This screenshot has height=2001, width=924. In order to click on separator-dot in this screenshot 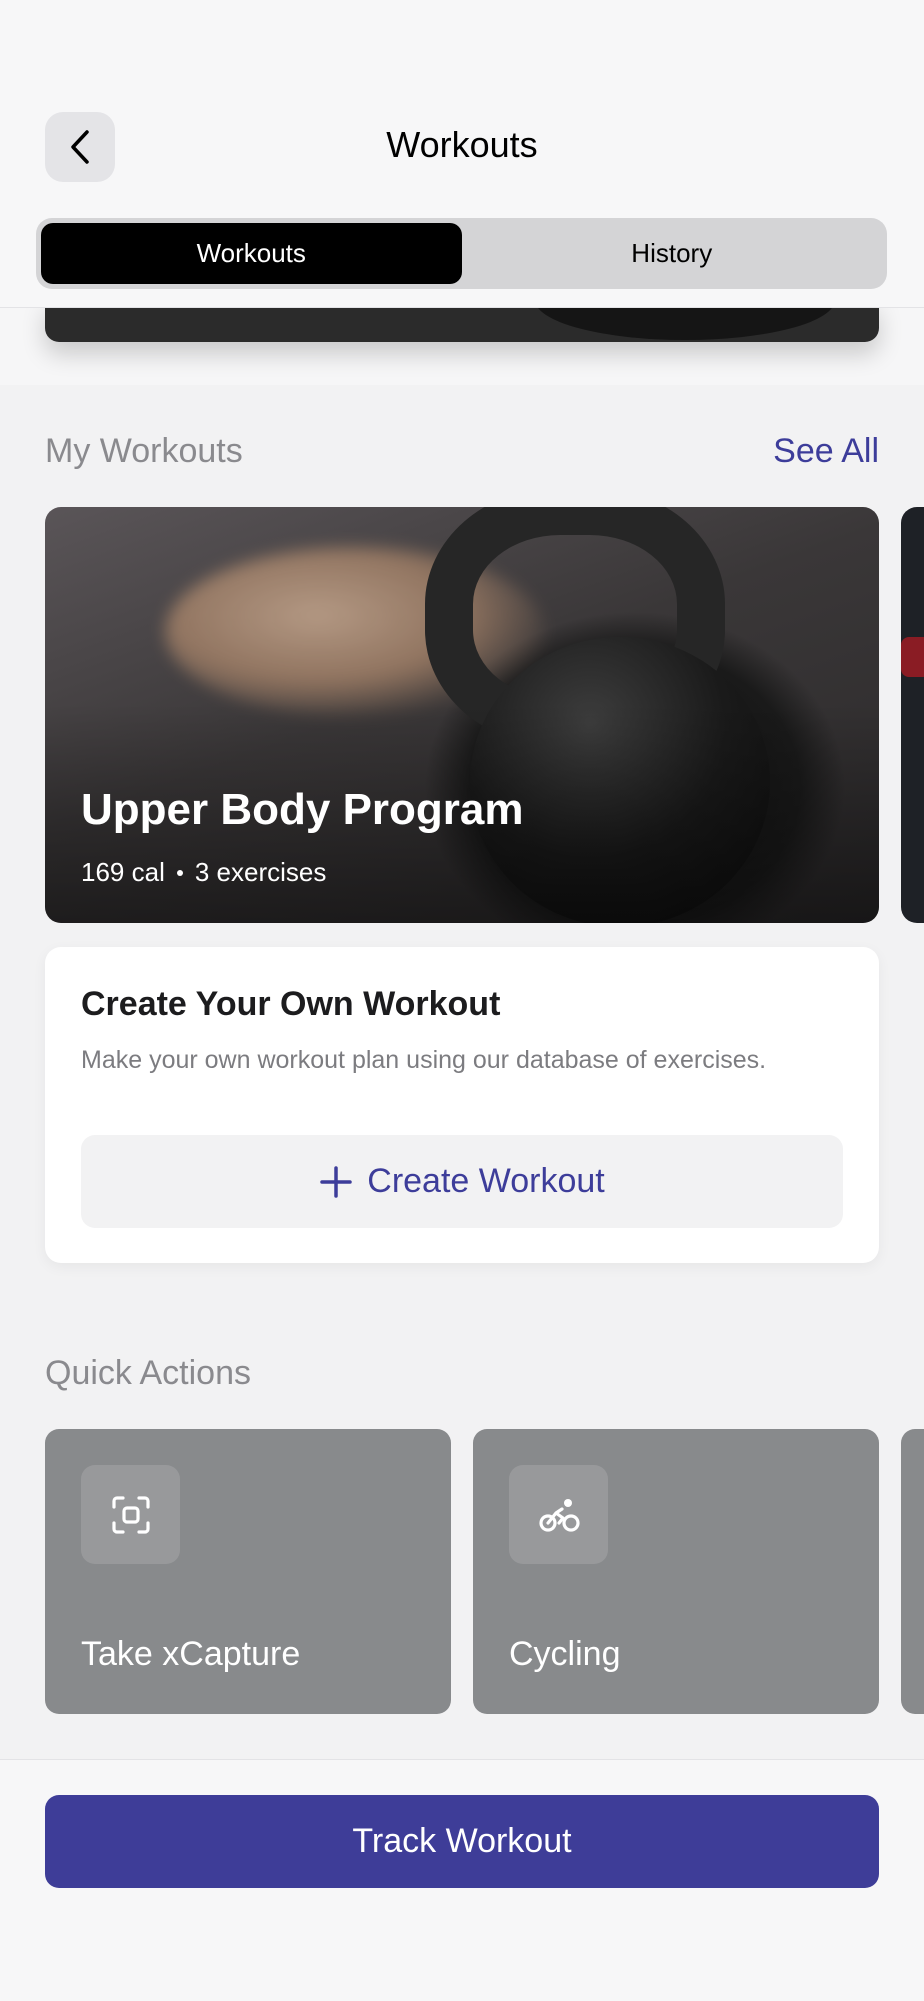, I will do `click(179, 872)`.